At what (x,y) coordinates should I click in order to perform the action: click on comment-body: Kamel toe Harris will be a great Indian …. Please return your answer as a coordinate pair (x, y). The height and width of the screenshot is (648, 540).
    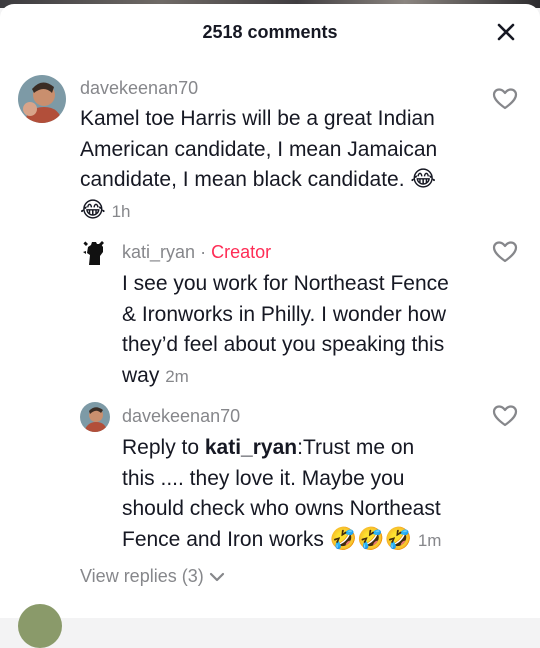
    Looking at the image, I should click on (259, 149).